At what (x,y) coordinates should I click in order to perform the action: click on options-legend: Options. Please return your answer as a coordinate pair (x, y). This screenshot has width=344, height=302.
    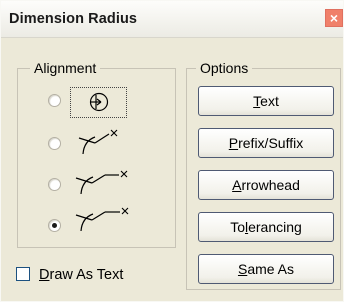
    Looking at the image, I should click on (224, 68).